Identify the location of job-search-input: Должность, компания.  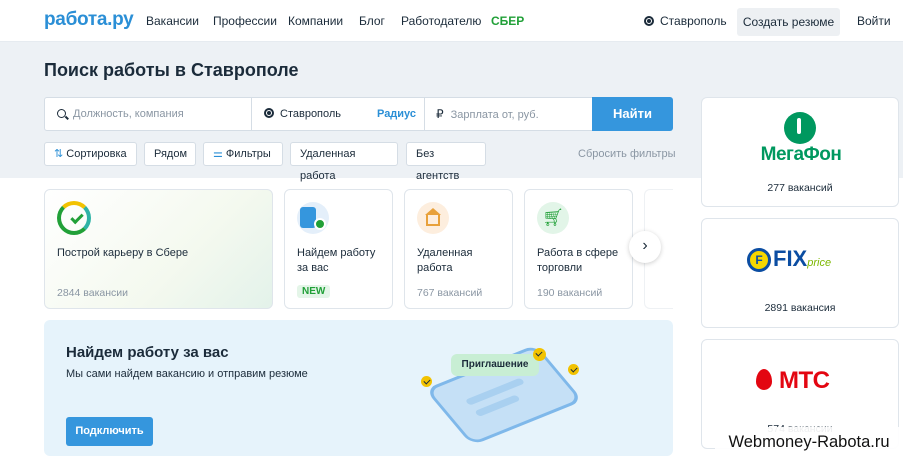
(152, 114).